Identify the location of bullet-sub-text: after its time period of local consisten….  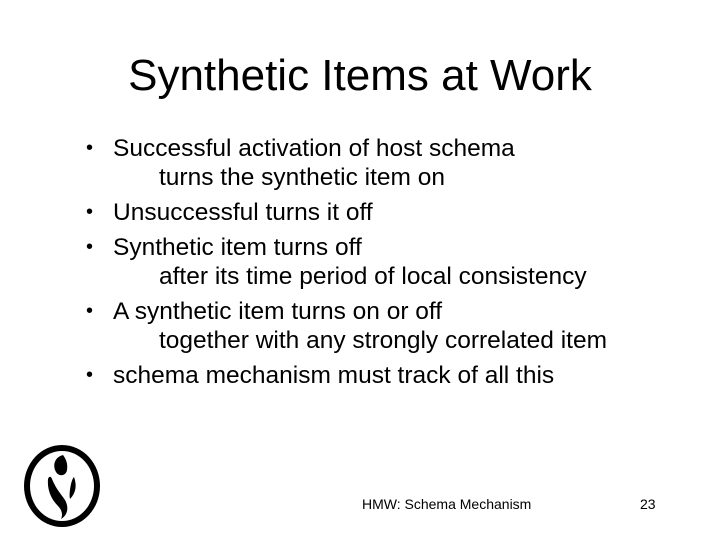
(373, 276).